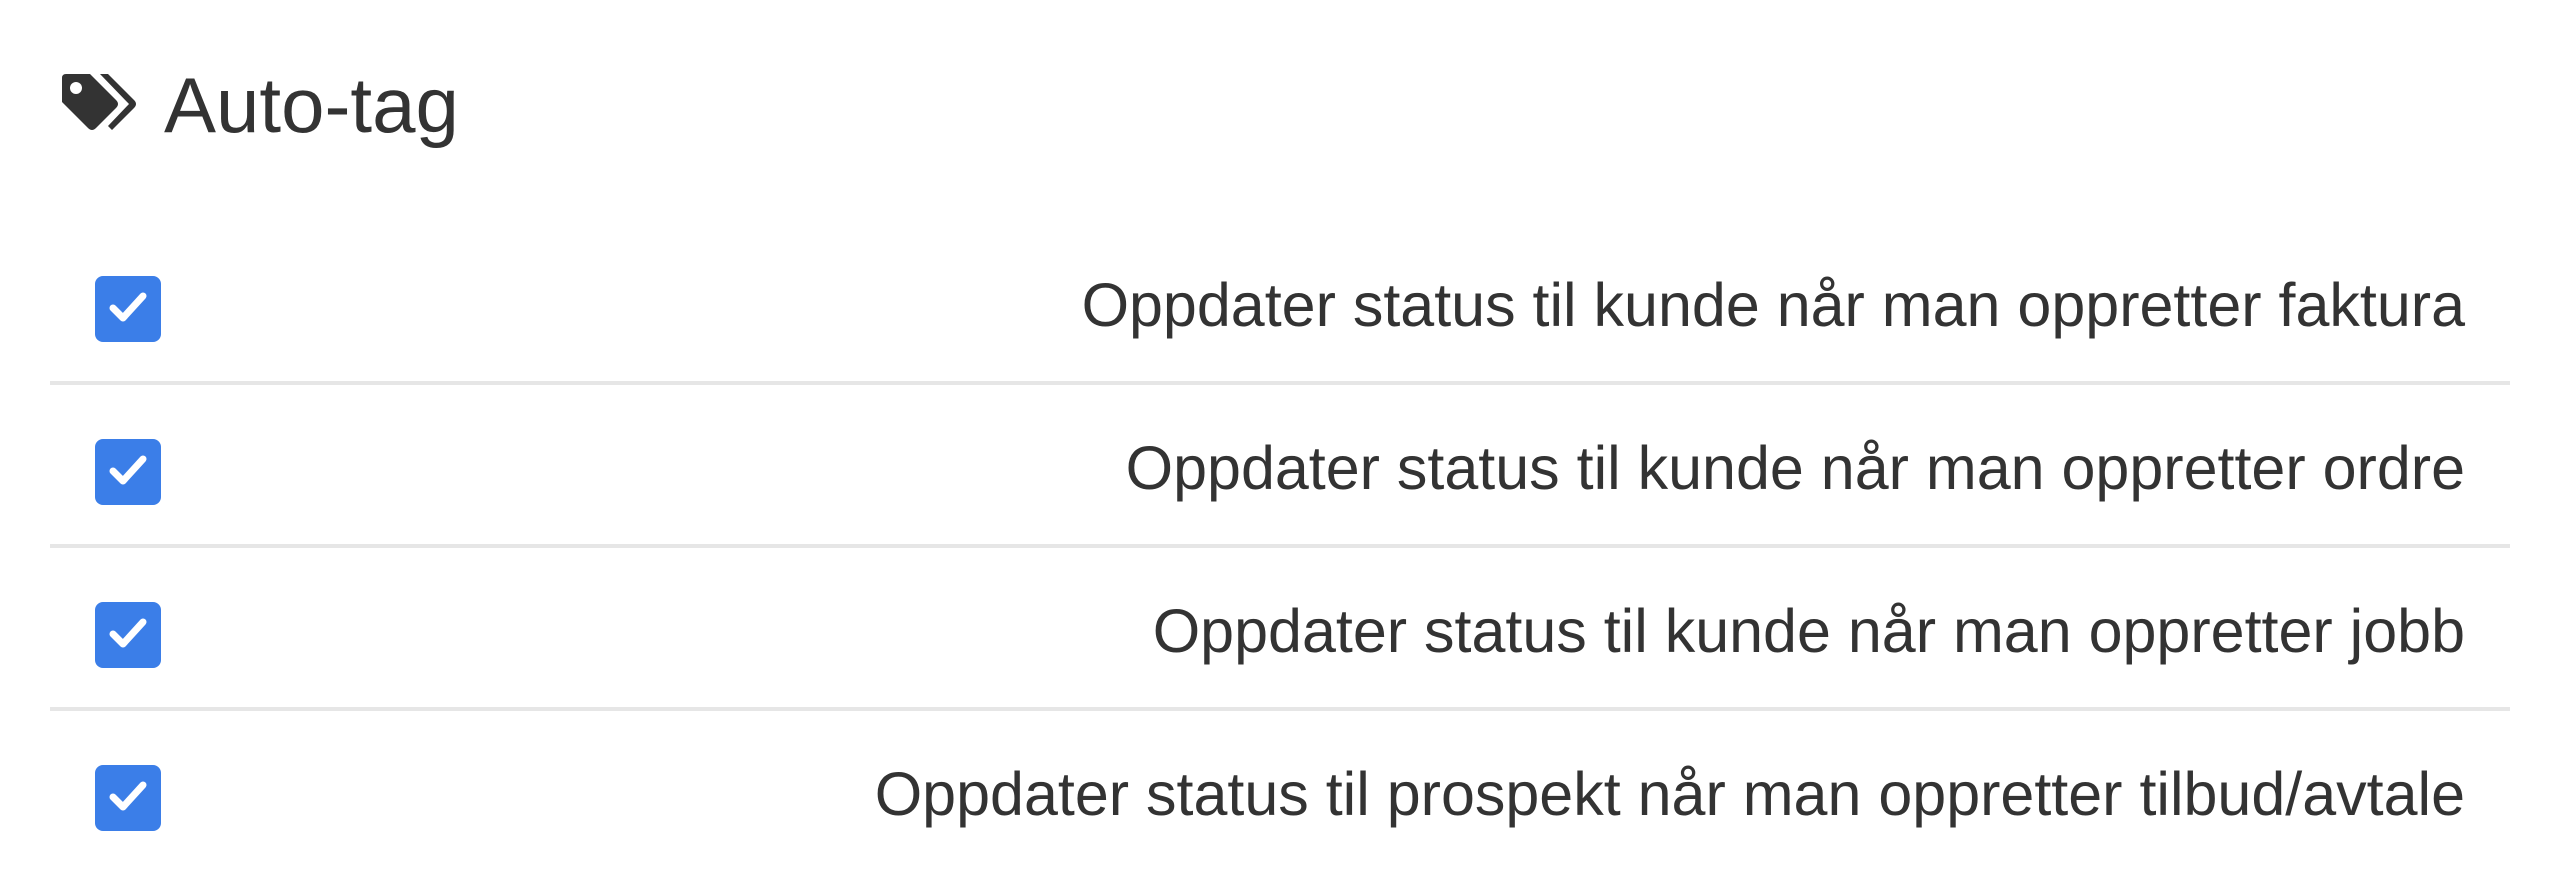 The image size is (2552, 886). Describe the element at coordinates (311, 105) in the screenshot. I see `page-title: Auto-tag` at that location.